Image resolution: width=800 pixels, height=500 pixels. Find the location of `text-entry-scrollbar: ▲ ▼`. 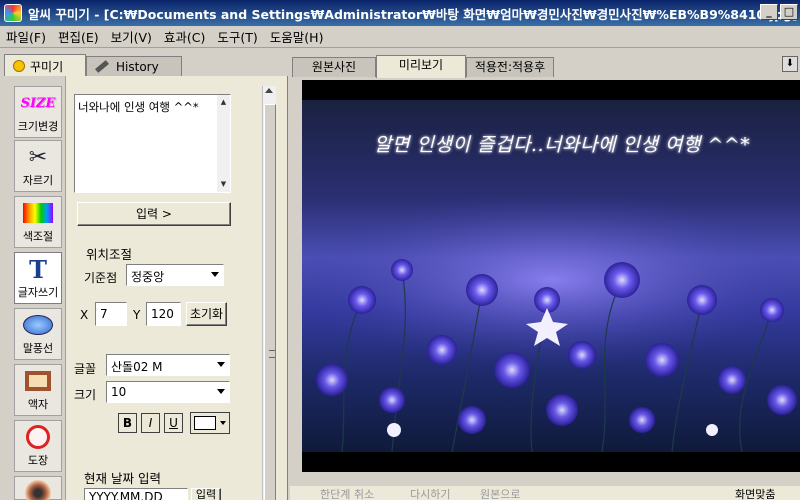

text-entry-scrollbar: ▲ ▼ is located at coordinates (223, 143).